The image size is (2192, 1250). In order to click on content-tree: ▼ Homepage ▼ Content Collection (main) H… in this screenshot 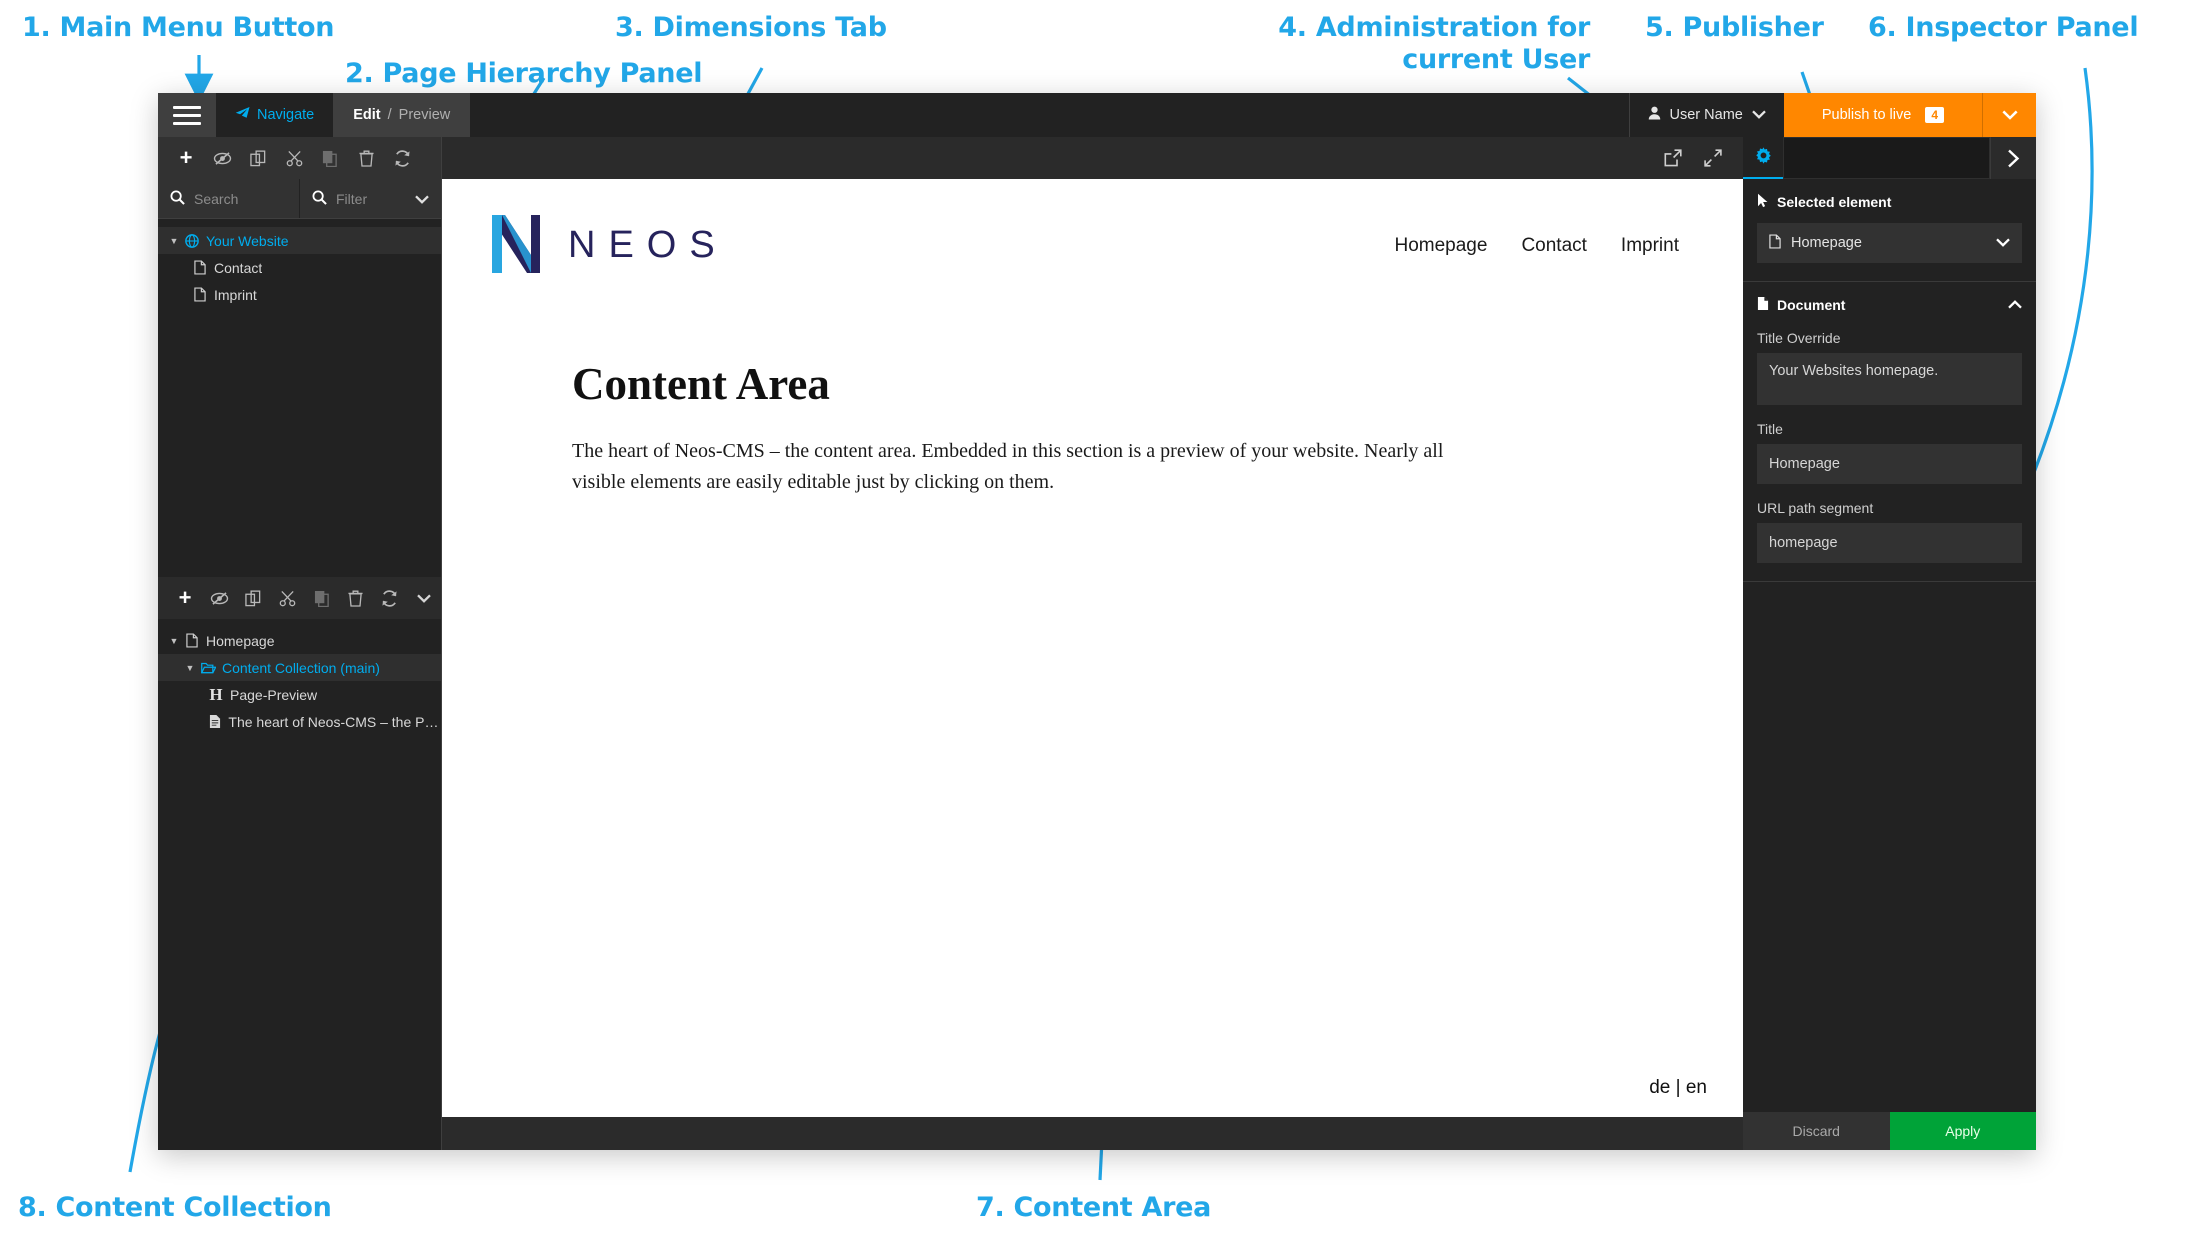, I will do `click(299, 677)`.